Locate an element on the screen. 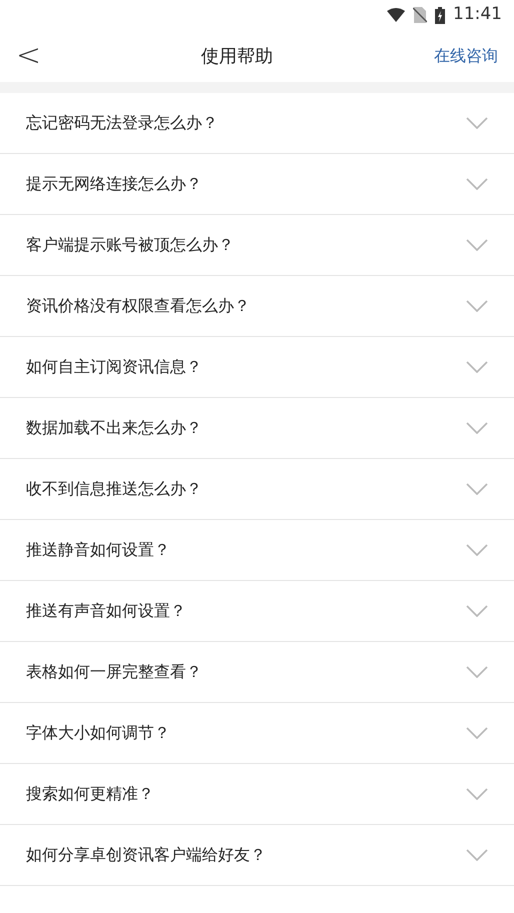 The image size is (514, 913). faq-item: 客户端提示账号被顶怎么办？ is located at coordinates (257, 245).